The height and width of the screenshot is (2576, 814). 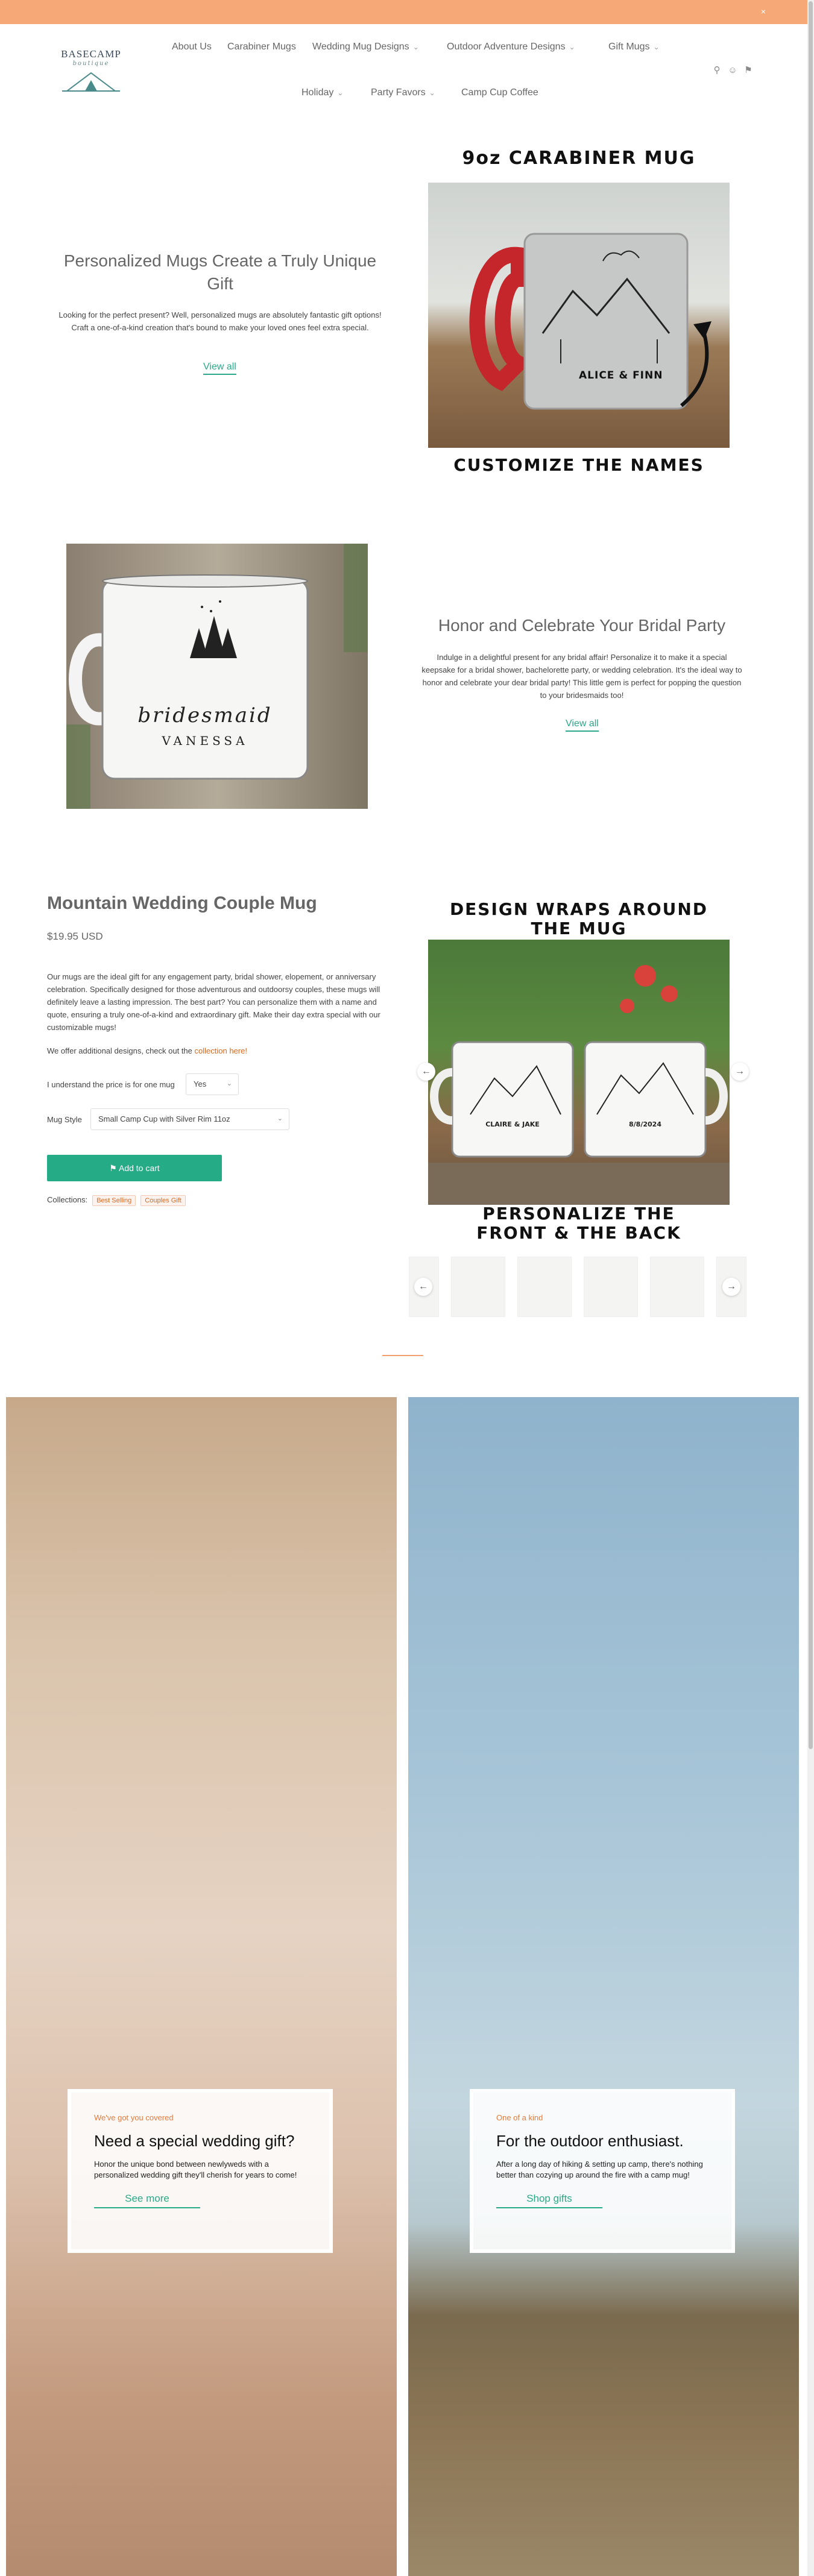 What do you see at coordinates (634, 47) in the screenshot?
I see `nav-gift-mugs: Gift Mugs ⌄` at bounding box center [634, 47].